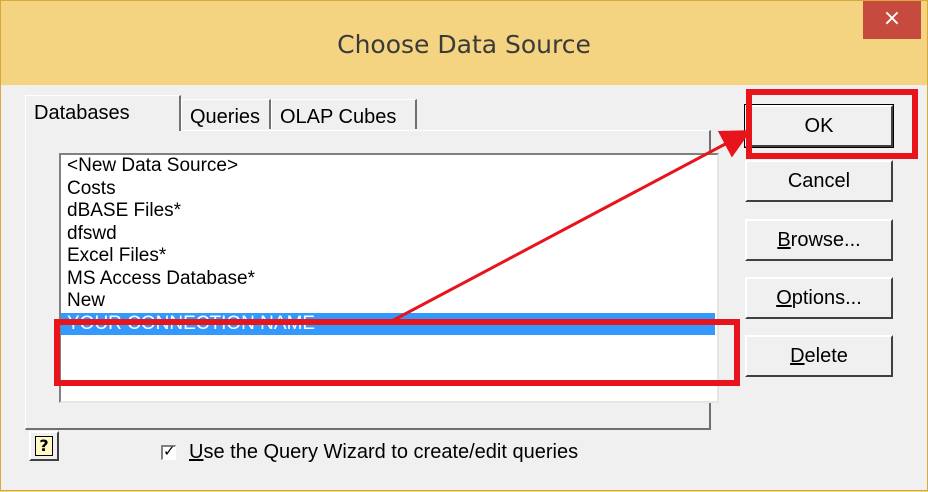 This screenshot has height=492, width=928. I want to click on tab-databases: Databases, so click(103, 113).